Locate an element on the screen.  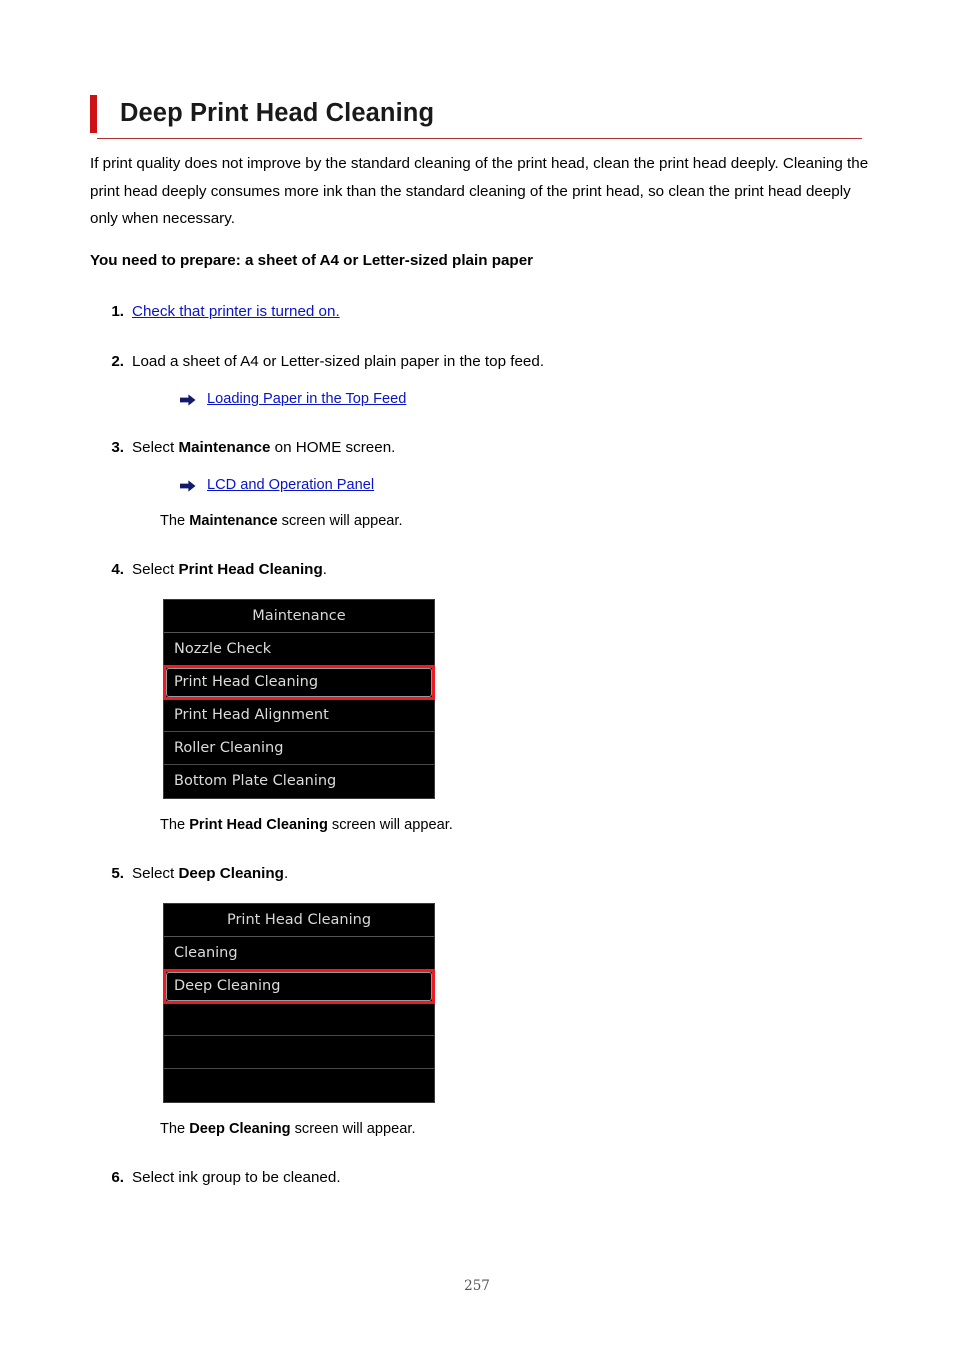
step-4-note-bold: Print Head Cleaning is located at coordinates (258, 825).